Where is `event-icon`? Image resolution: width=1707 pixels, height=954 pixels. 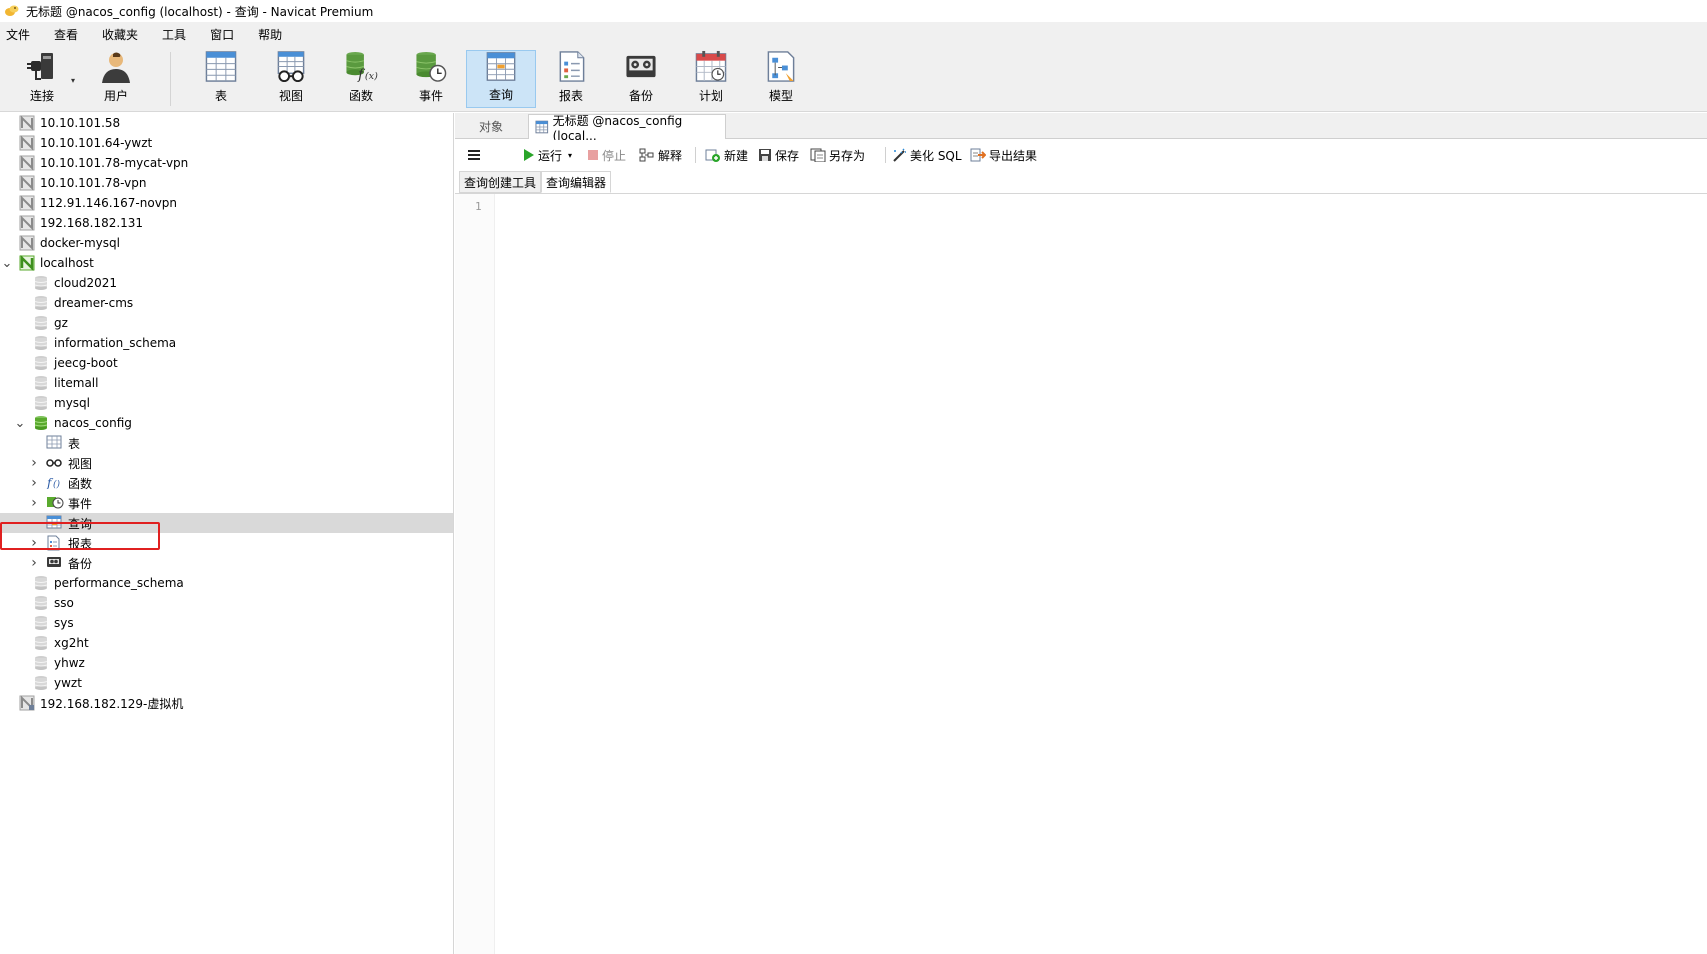
event-icon is located at coordinates (55, 503).